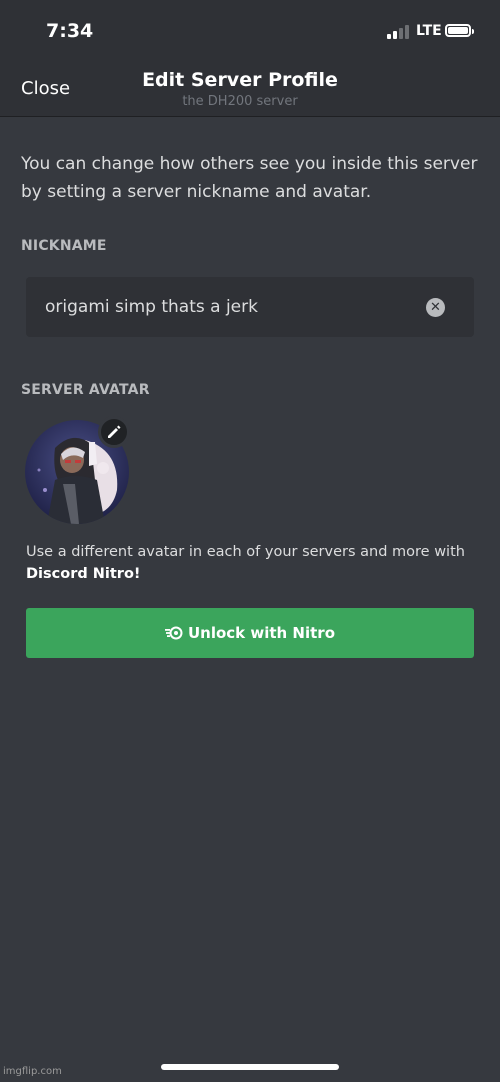  Describe the element at coordinates (240, 101) in the screenshot. I see `page-subtitle: the DH200 server` at that location.